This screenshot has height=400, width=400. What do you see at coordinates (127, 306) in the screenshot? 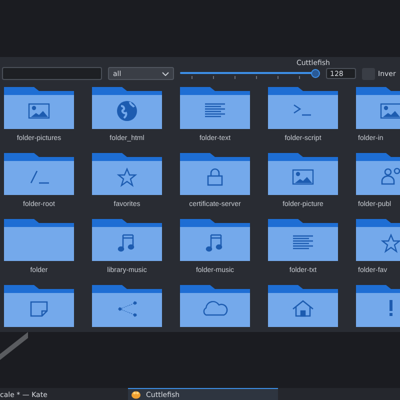
I see `folder-share-icon` at bounding box center [127, 306].